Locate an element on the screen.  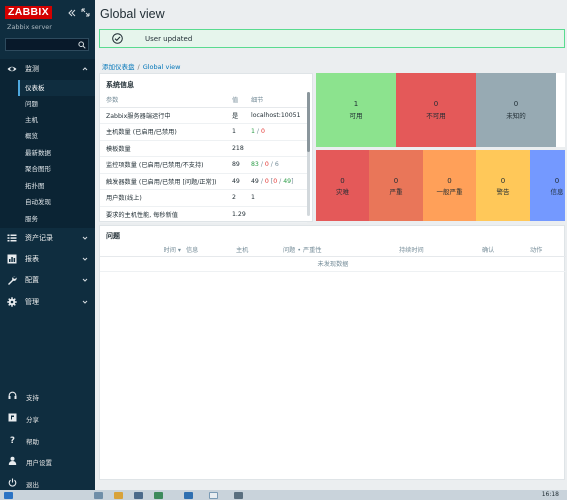
detail-ok: 49 is located at coordinates (287, 181).